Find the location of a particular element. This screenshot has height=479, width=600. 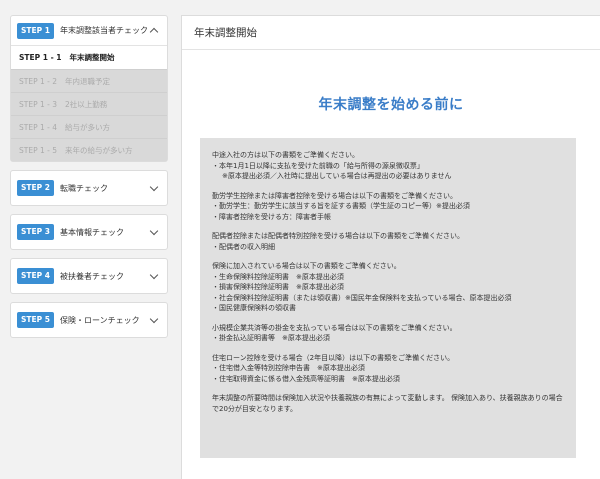

step-title: 被扶養者チェック is located at coordinates (91, 276).